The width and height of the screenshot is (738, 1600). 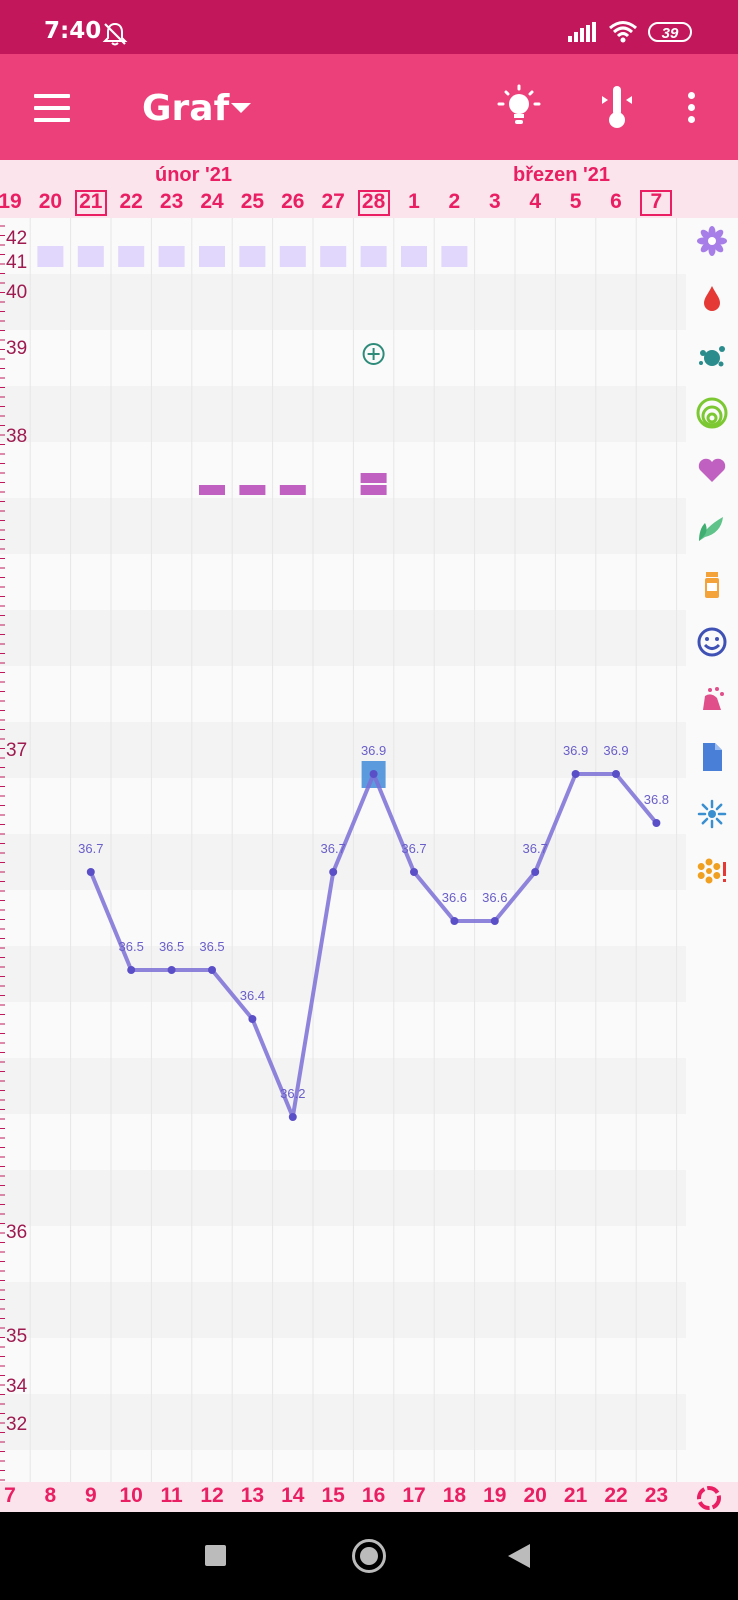 What do you see at coordinates (193, 175) in the screenshot?
I see `month-label: únor '21` at bounding box center [193, 175].